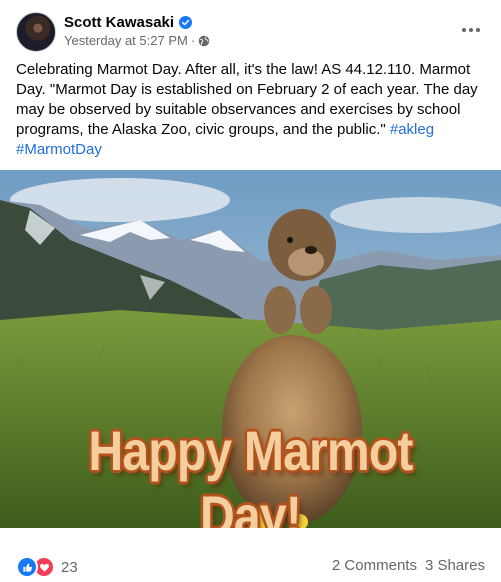  Describe the element at coordinates (186, 22) in the screenshot. I see `verified-badge-icon` at that location.